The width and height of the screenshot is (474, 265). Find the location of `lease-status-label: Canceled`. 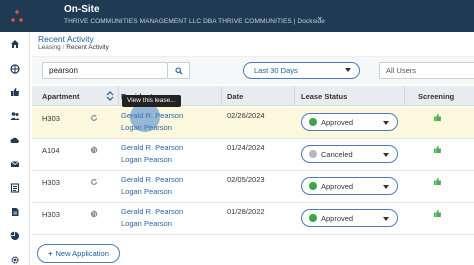

lease-status-label: Canceled is located at coordinates (337, 154).